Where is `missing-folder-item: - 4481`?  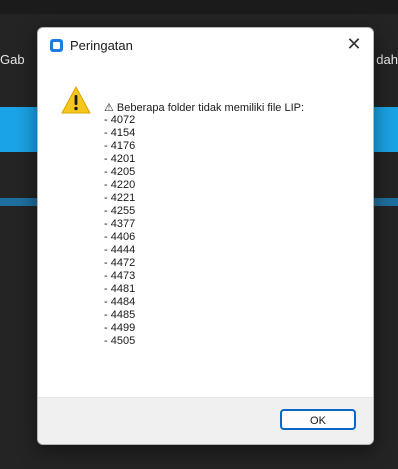
missing-folder-item: - 4481 is located at coordinates (120, 289).